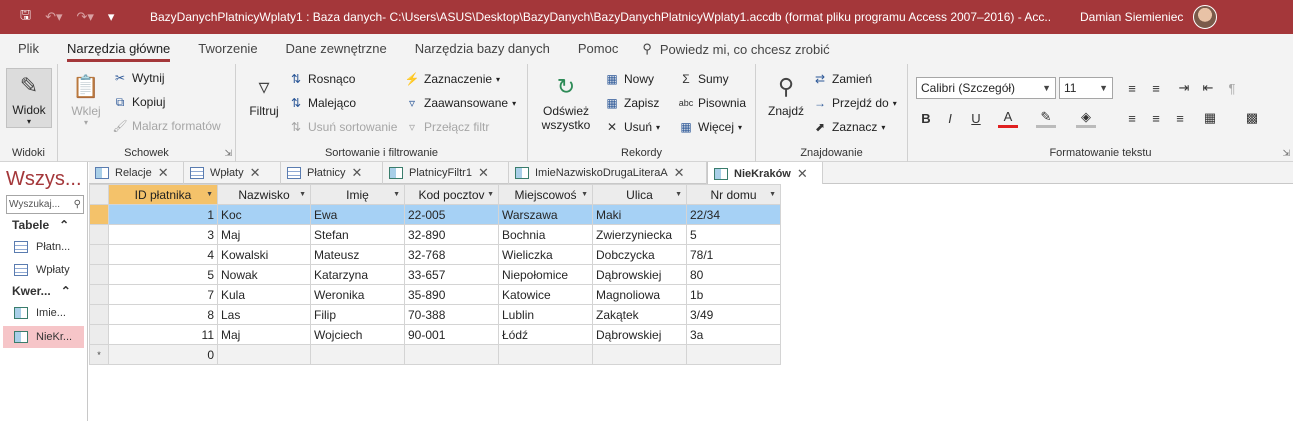  What do you see at coordinates (451, 274) in the screenshot?
I see `table-cell: 33-657` at bounding box center [451, 274].